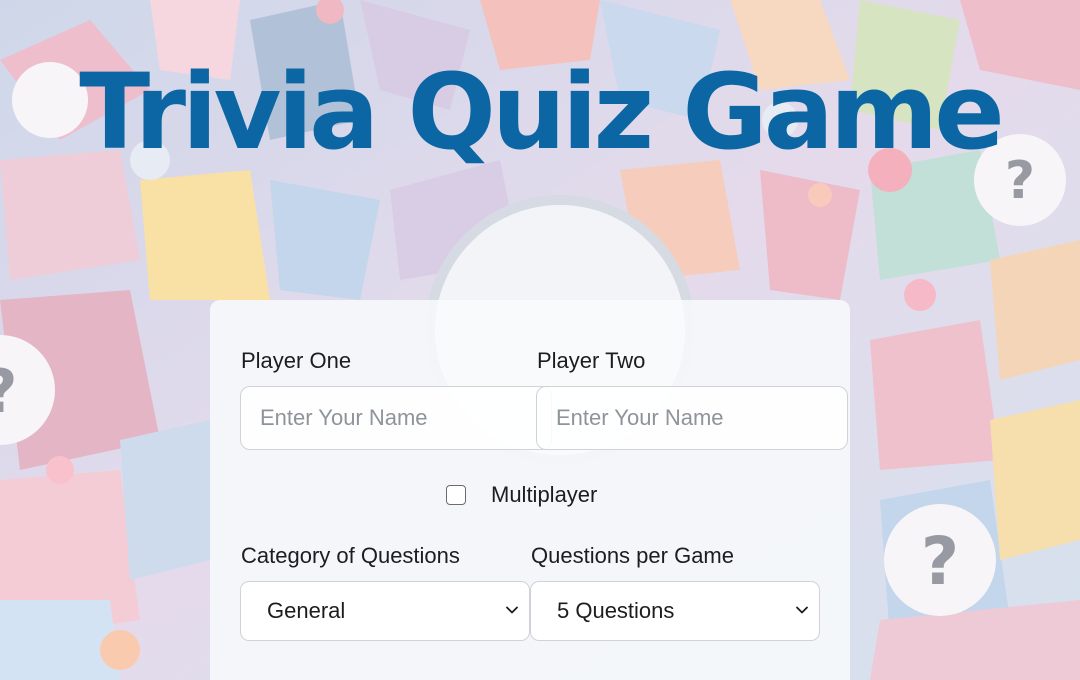  I want to click on multiplayer-toggle: Multiplayer, so click(521, 495).